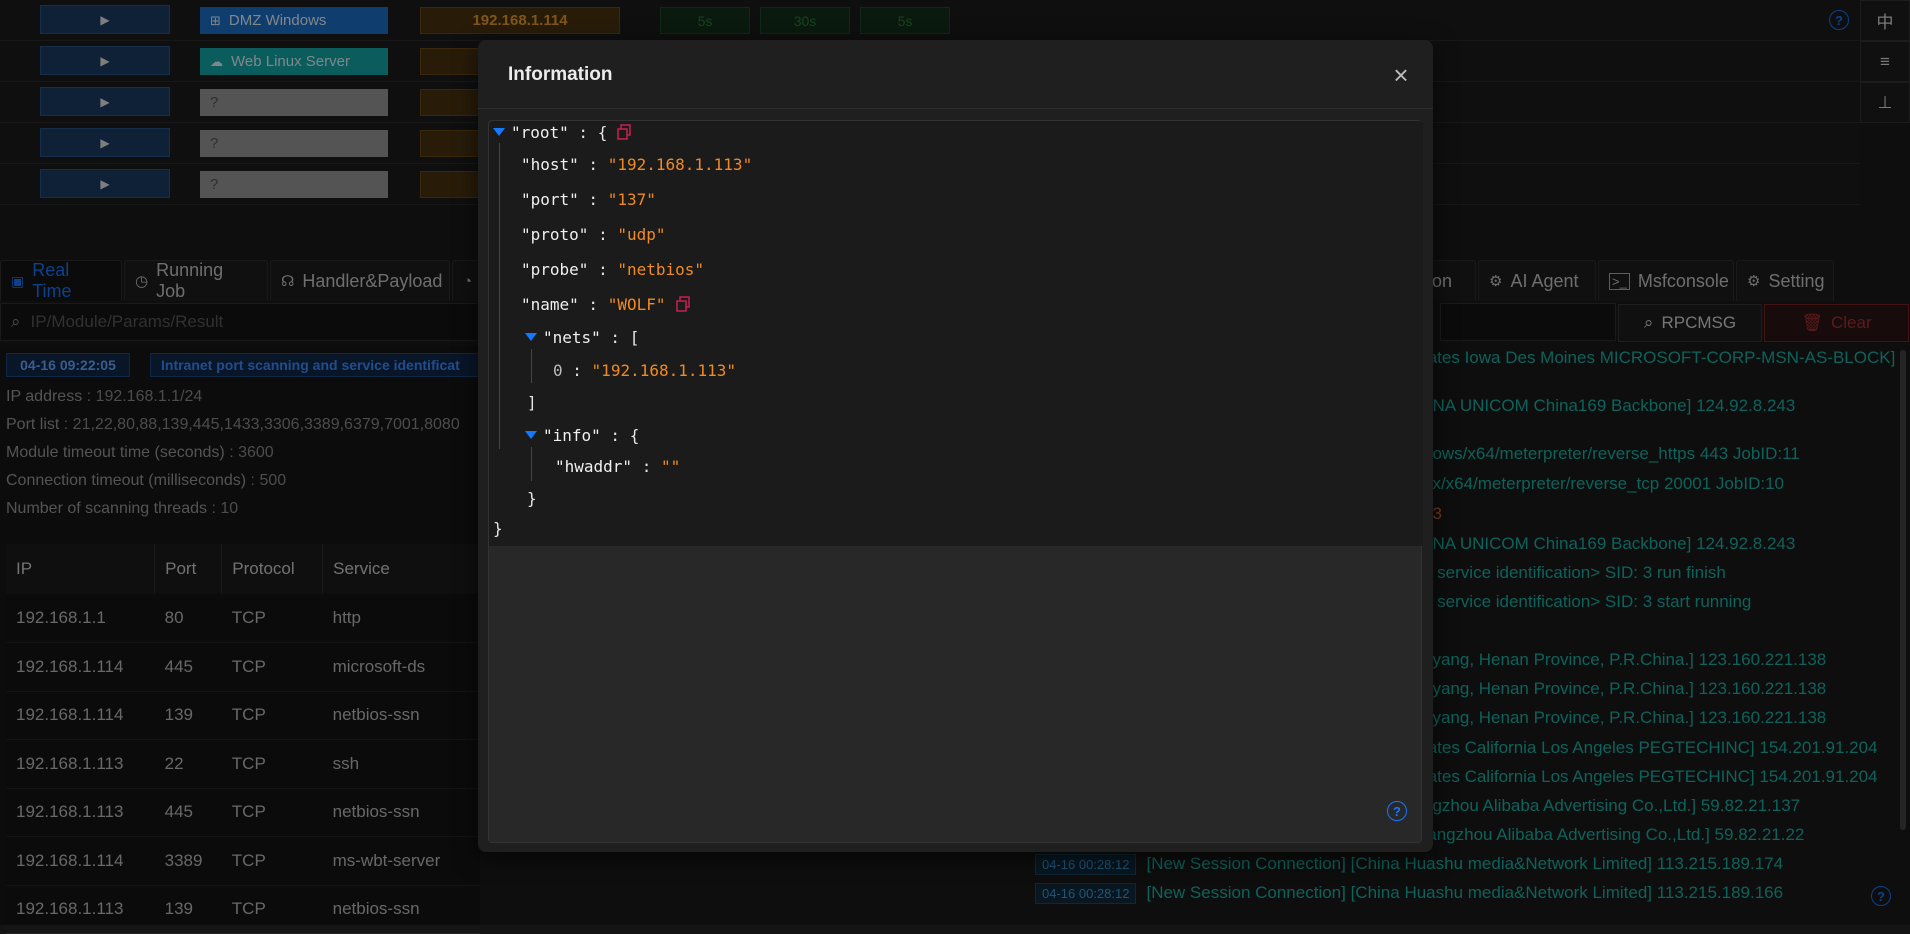 The width and height of the screenshot is (1910, 934). Describe the element at coordinates (670, 466) in the screenshot. I see `json-value: ""` at that location.